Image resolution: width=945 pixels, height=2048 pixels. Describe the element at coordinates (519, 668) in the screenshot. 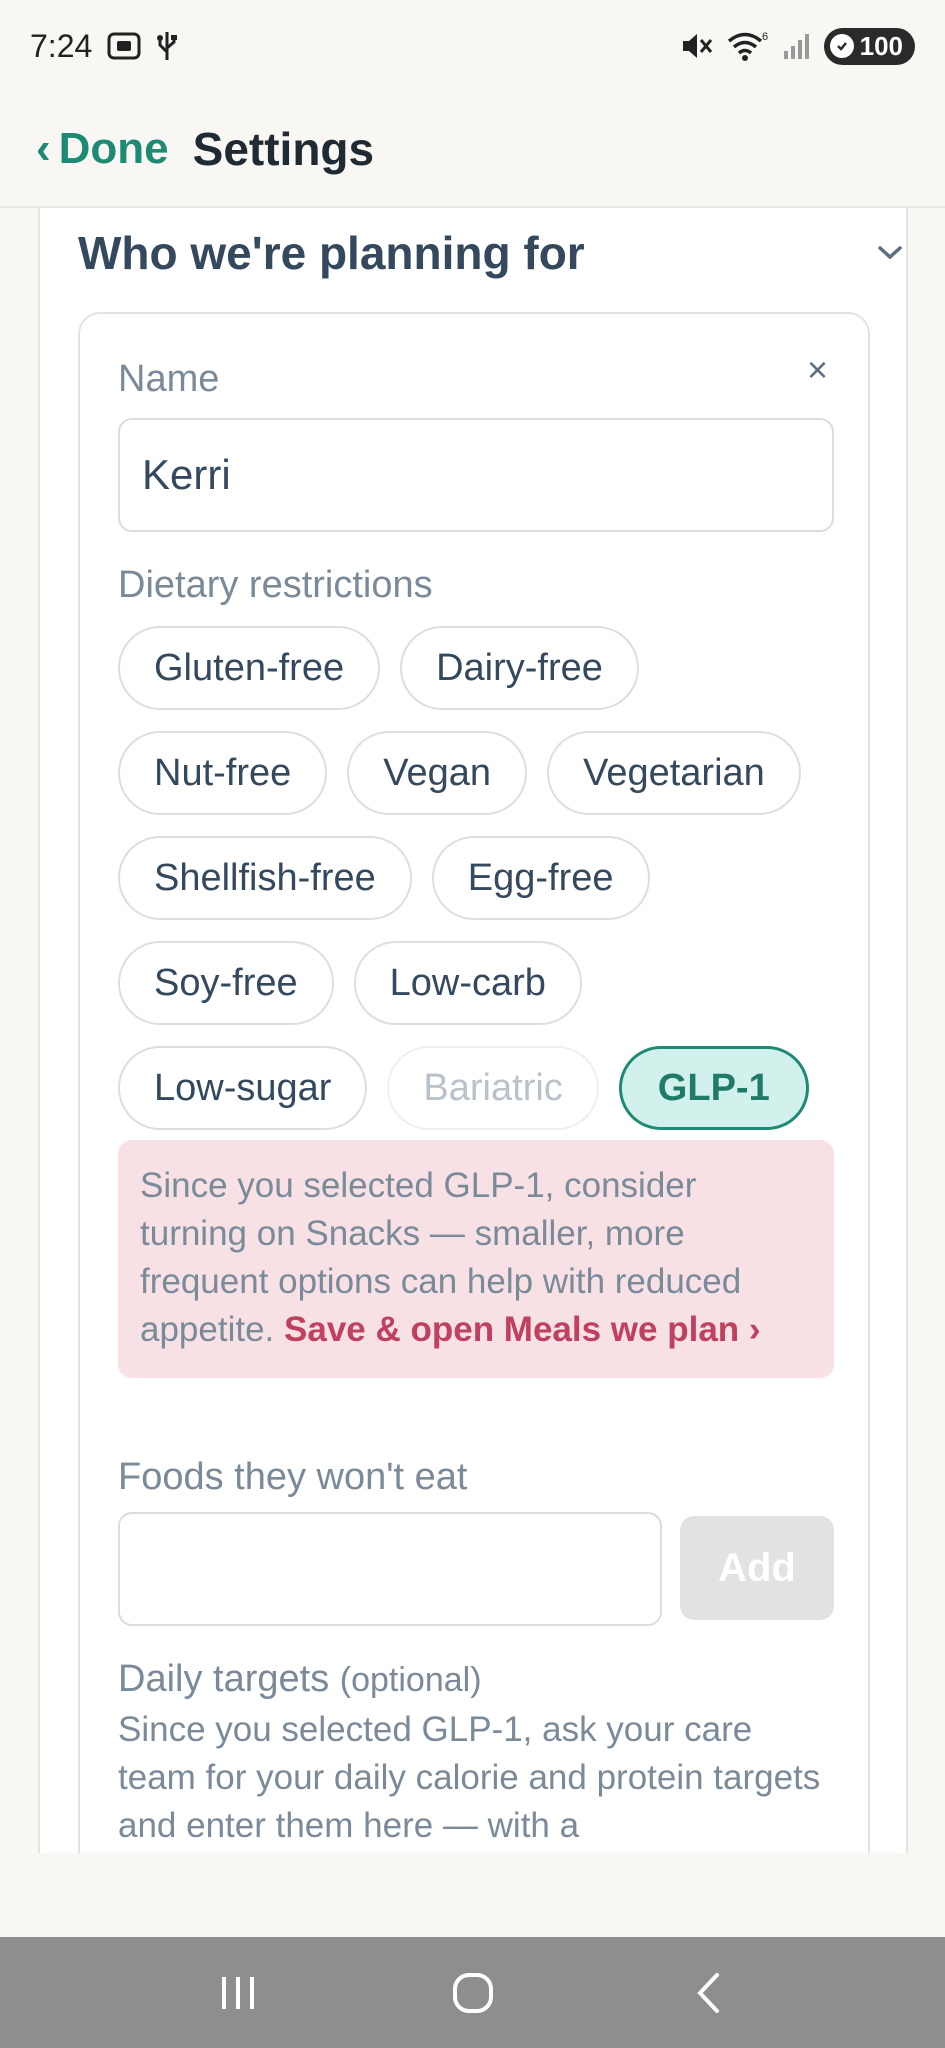

I see `chip-dairy-free: Dairy-free` at that location.